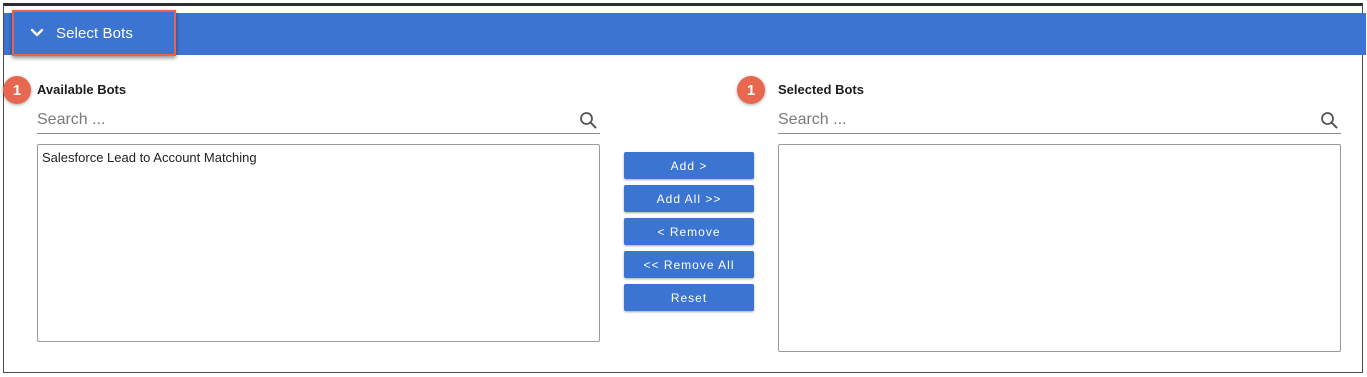 Image resolution: width=1367 pixels, height=377 pixels. I want to click on selected-bots-label: Selected Bots, so click(821, 89).